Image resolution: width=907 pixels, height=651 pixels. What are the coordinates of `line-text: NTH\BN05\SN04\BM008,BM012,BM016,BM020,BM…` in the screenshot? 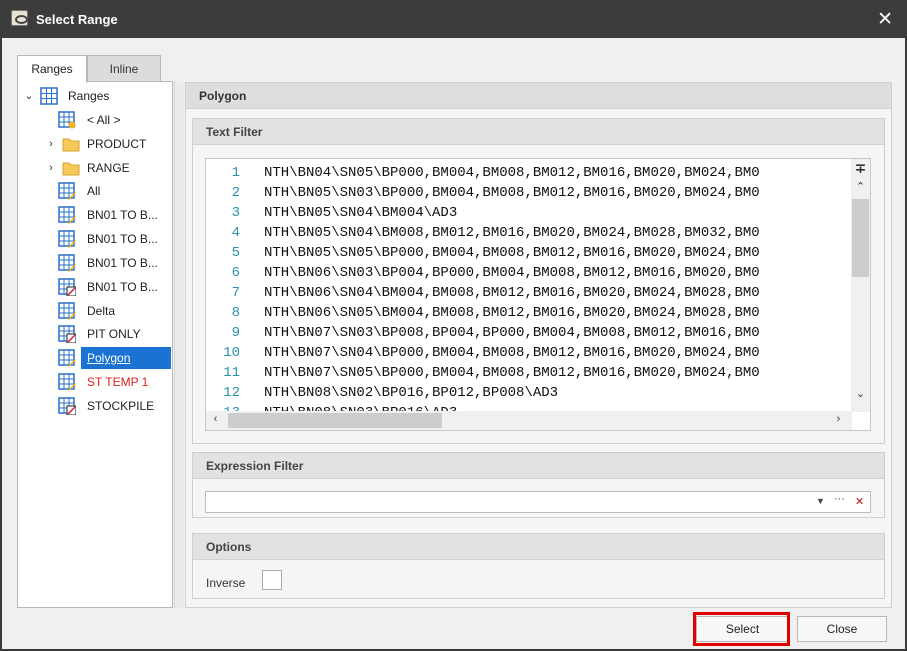 It's located at (512, 233).